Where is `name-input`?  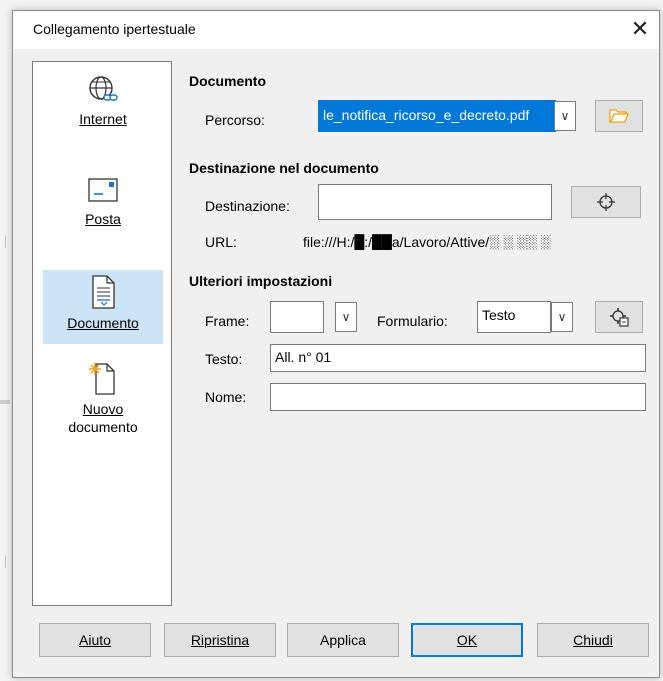 name-input is located at coordinates (458, 397).